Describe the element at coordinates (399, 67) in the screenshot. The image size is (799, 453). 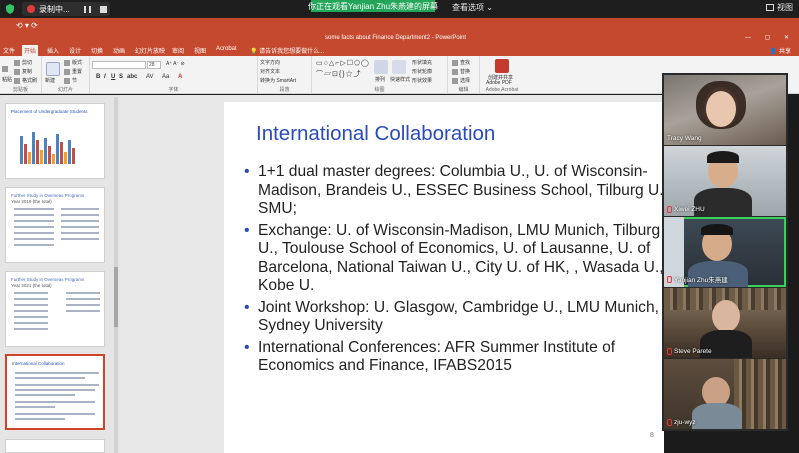
I see `quick-styles-icon` at that location.